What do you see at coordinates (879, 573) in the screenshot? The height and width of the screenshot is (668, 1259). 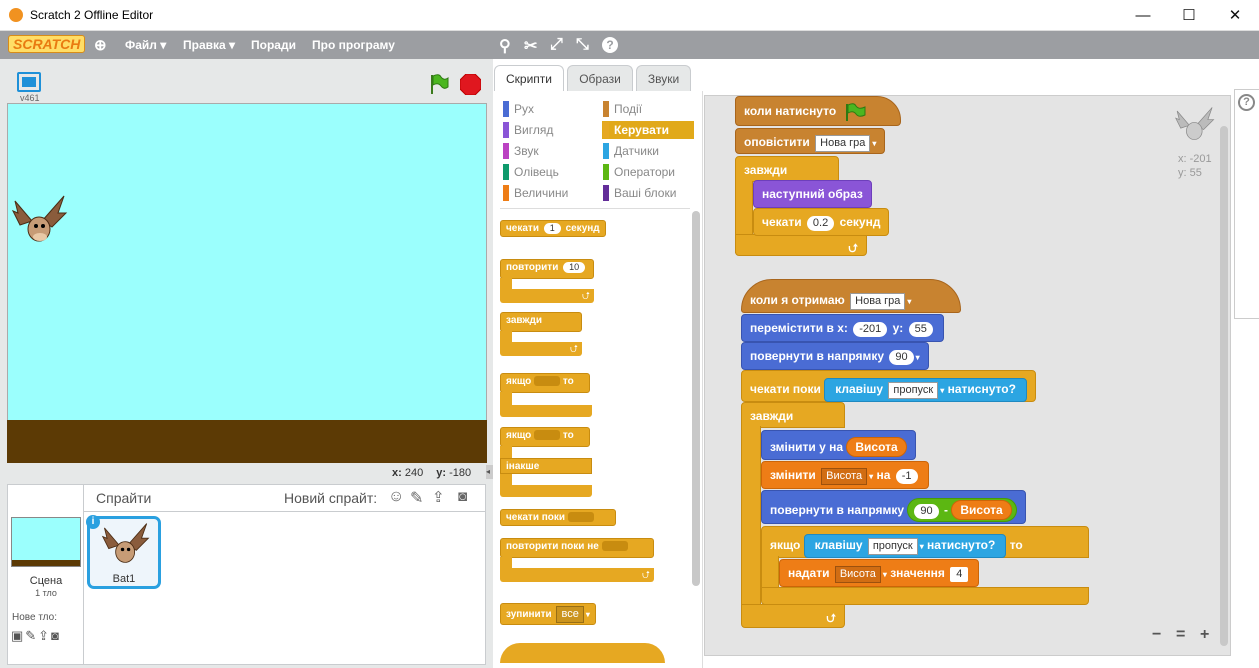 I see `set-variable-block: надати Висота ▾ значення 4` at bounding box center [879, 573].